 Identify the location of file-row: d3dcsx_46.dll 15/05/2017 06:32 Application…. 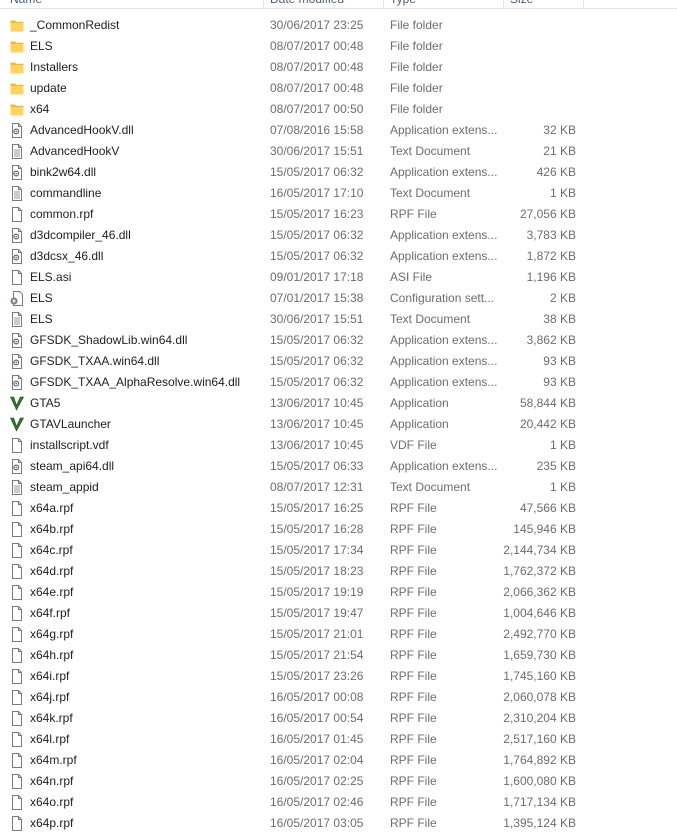
(338, 256).